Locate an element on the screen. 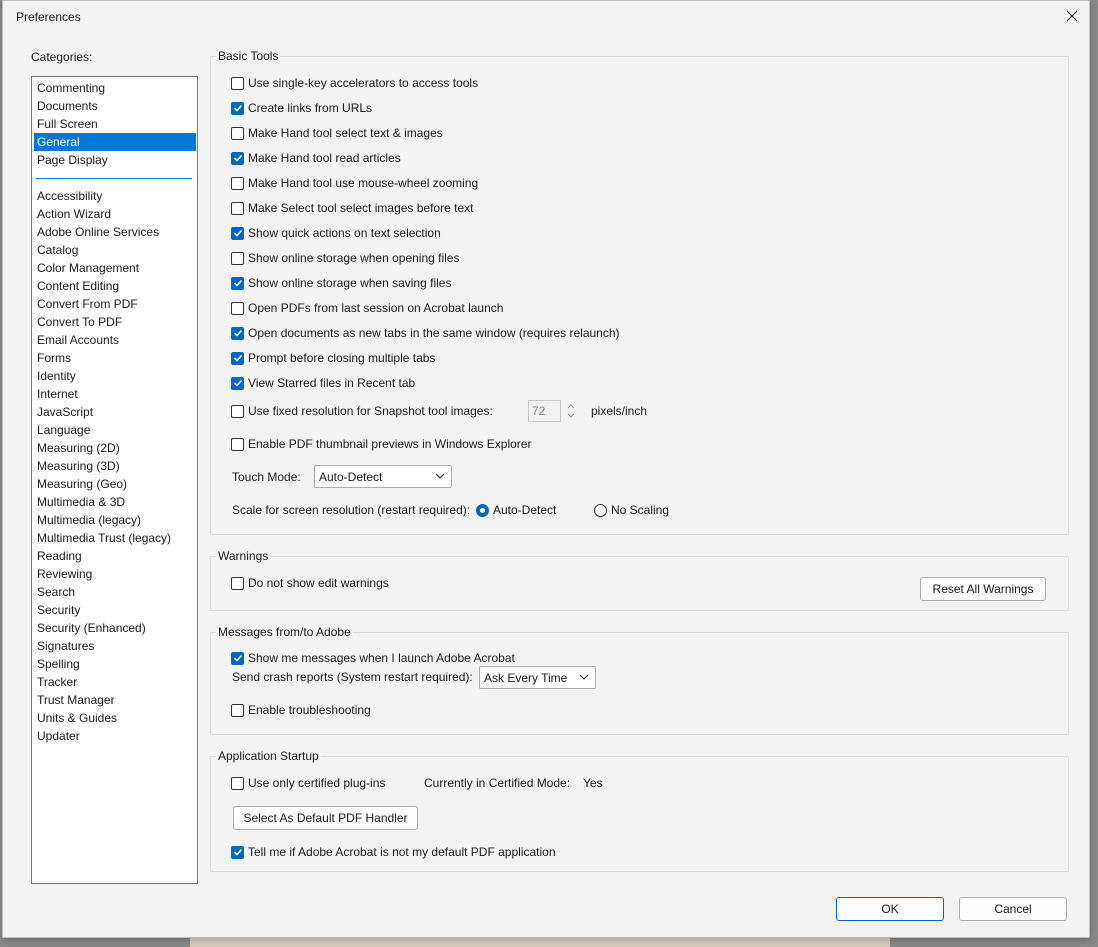  basic-tool-option-checkbox: Show online storage when saving files is located at coordinates (341, 283).